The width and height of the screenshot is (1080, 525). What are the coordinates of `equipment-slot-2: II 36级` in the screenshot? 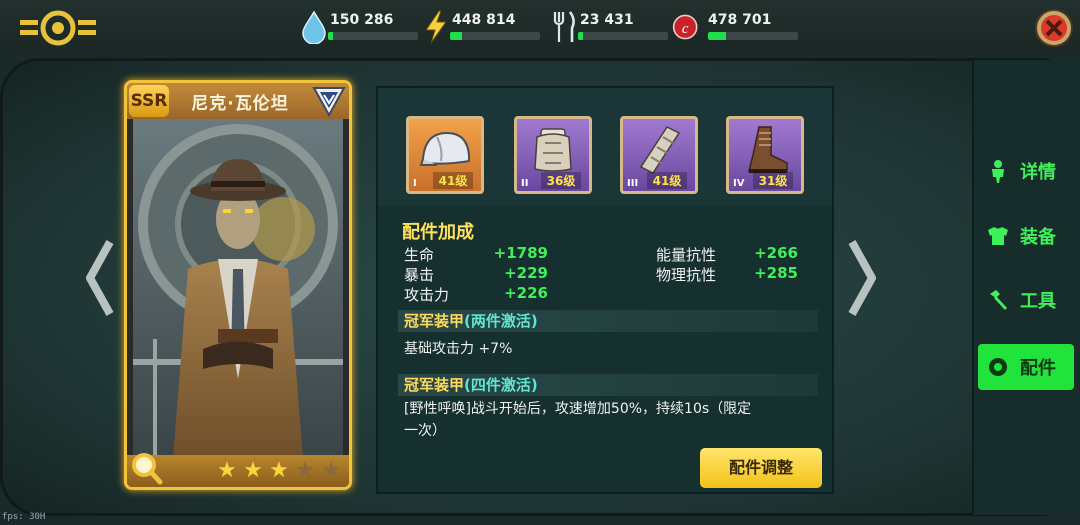 It's located at (553, 155).